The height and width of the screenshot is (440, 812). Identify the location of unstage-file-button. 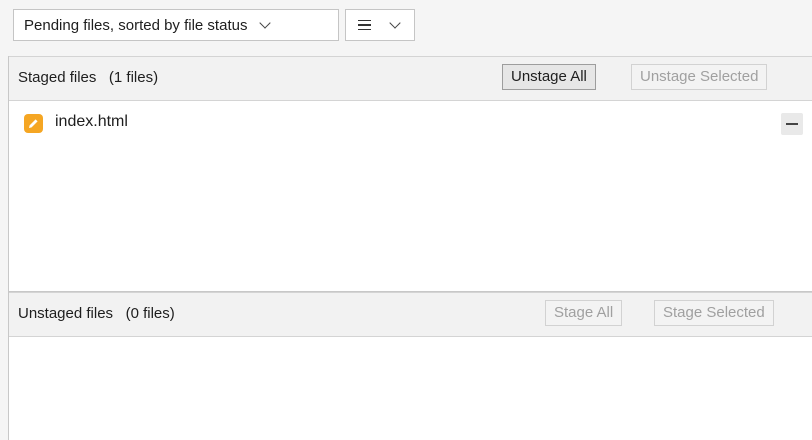
(792, 124).